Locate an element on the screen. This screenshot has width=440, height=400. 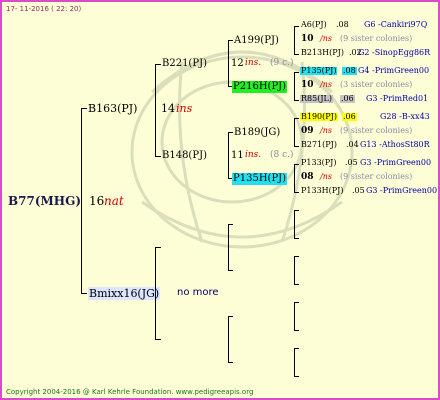
dam-note: no more is located at coordinates (198, 292).